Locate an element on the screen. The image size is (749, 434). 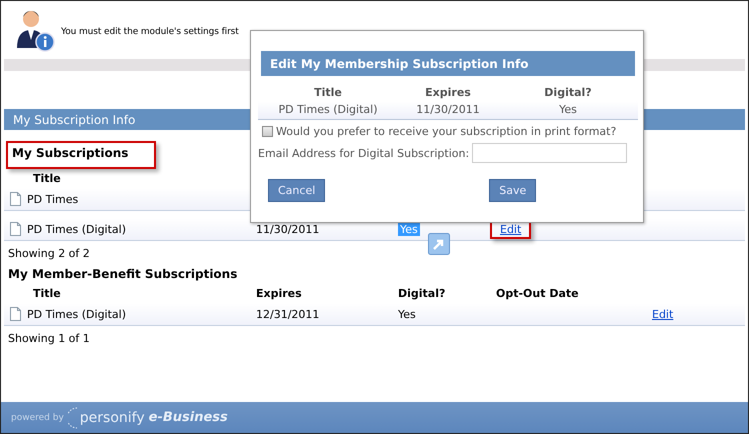
table-cell: 11/30/2011 is located at coordinates (288, 229).